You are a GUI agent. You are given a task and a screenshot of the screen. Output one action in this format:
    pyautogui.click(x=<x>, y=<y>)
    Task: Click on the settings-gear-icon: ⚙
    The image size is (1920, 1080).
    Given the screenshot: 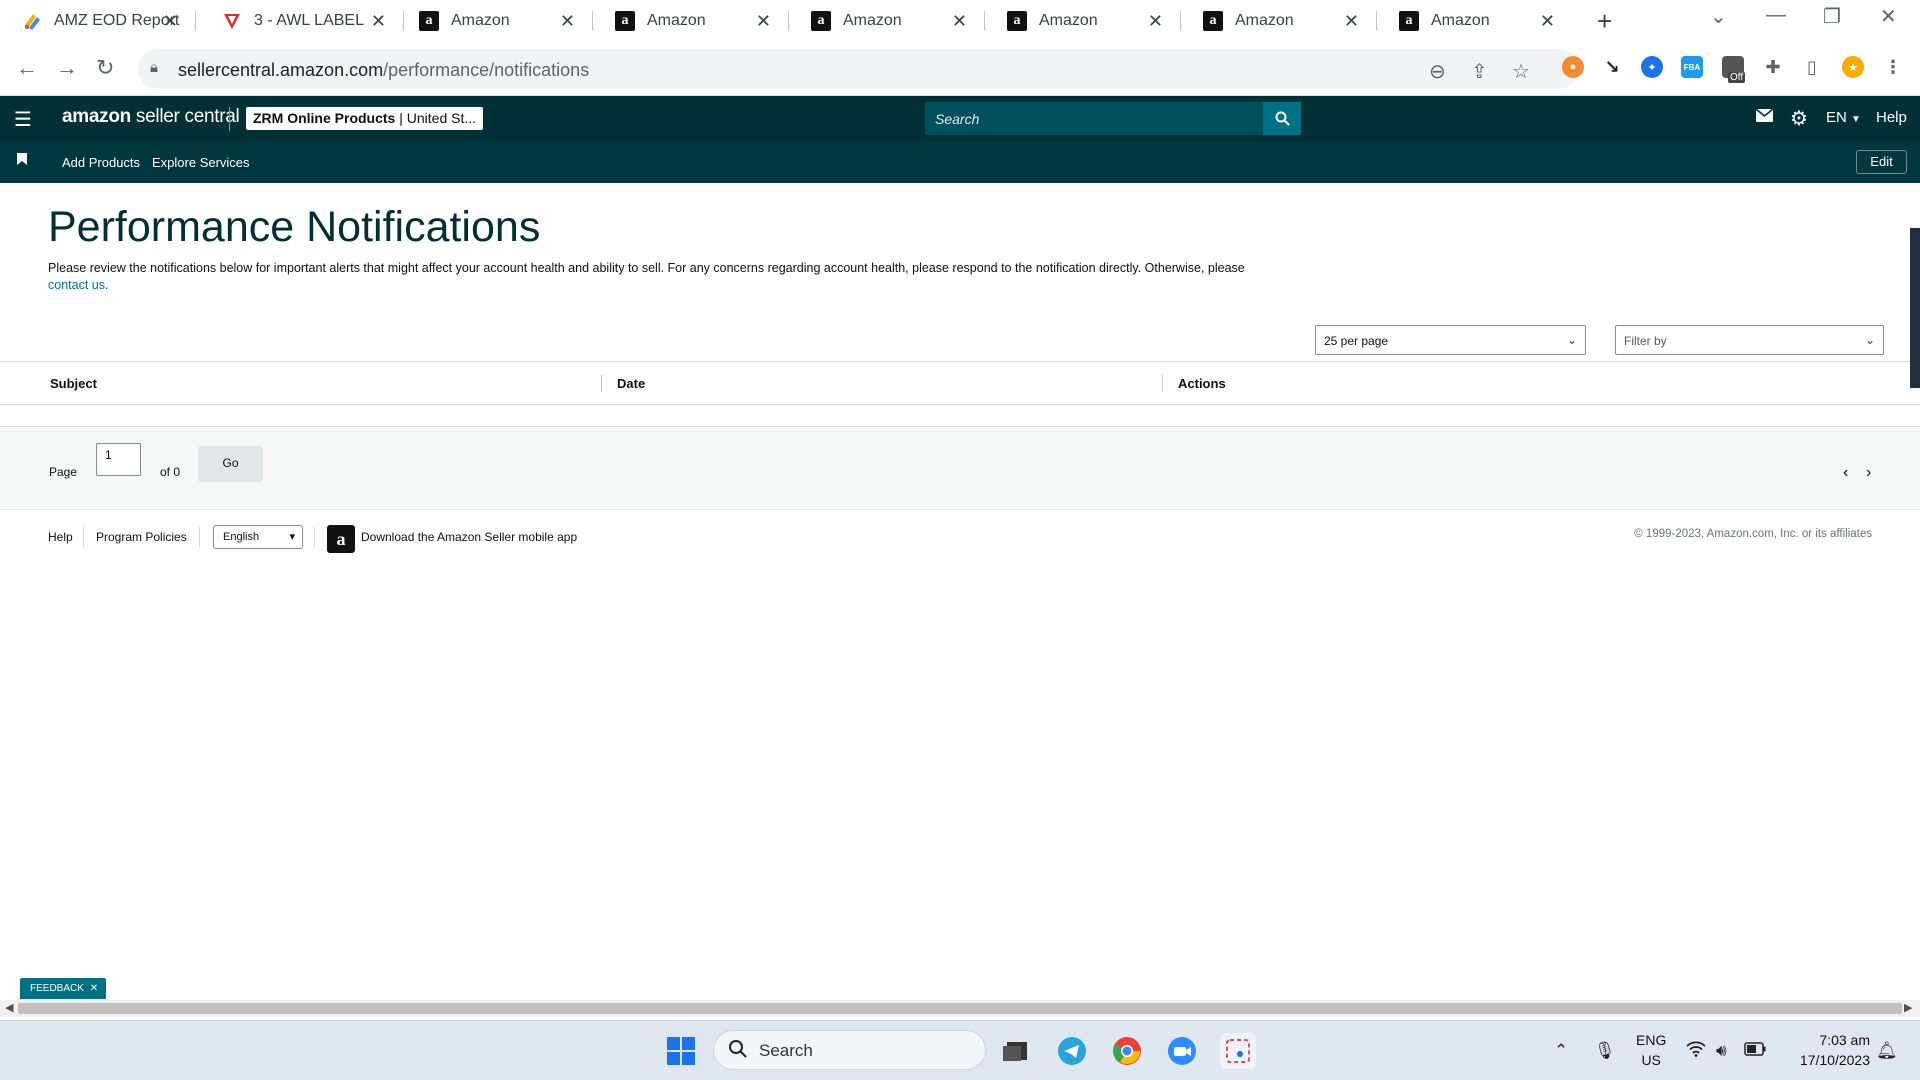 What is the action you would take?
    pyautogui.click(x=1799, y=118)
    